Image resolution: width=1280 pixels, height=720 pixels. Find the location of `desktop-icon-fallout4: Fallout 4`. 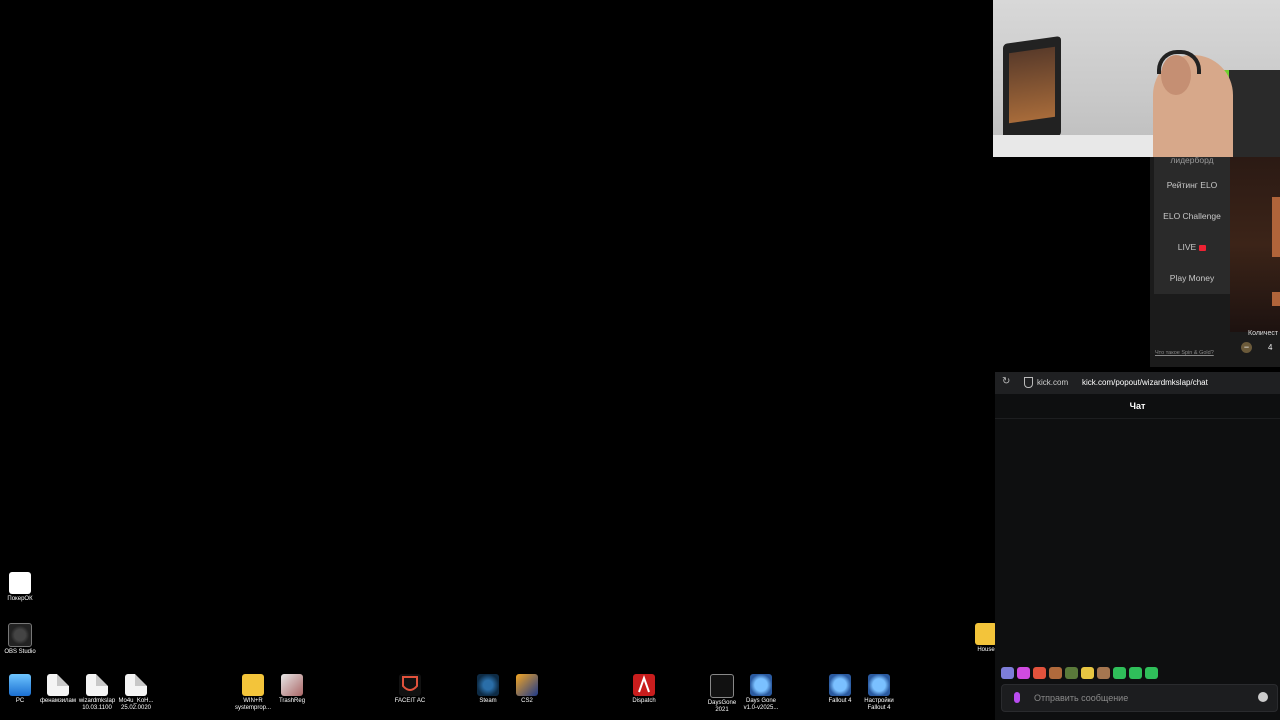

desktop-icon-fallout4: Fallout 4 is located at coordinates (840, 689).